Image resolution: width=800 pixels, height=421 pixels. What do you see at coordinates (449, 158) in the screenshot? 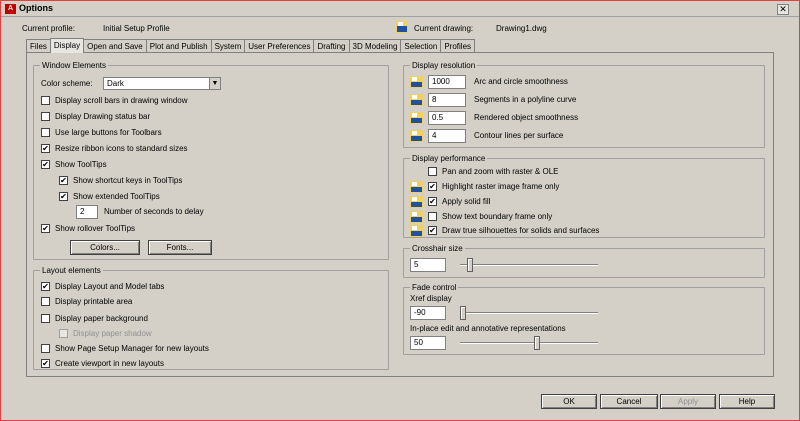
I see `display-performance-title: Display performance` at bounding box center [449, 158].